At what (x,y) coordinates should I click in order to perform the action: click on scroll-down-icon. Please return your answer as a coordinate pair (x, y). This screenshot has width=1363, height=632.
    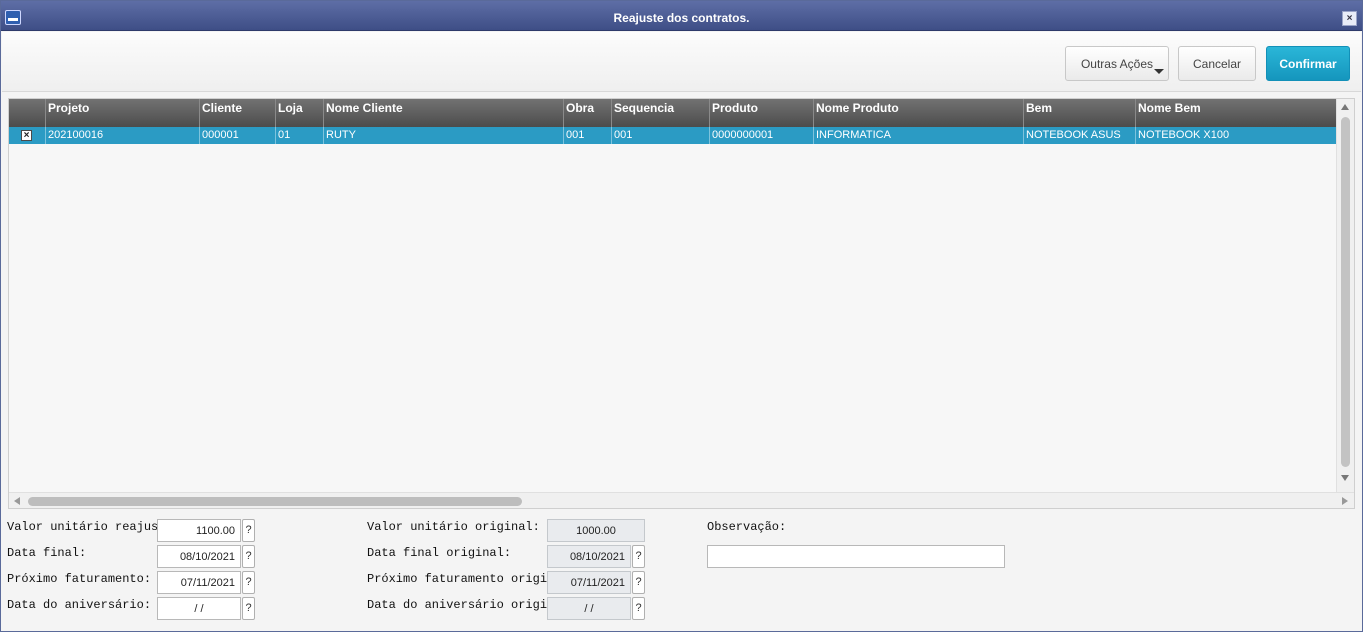
    Looking at the image, I should click on (1345, 478).